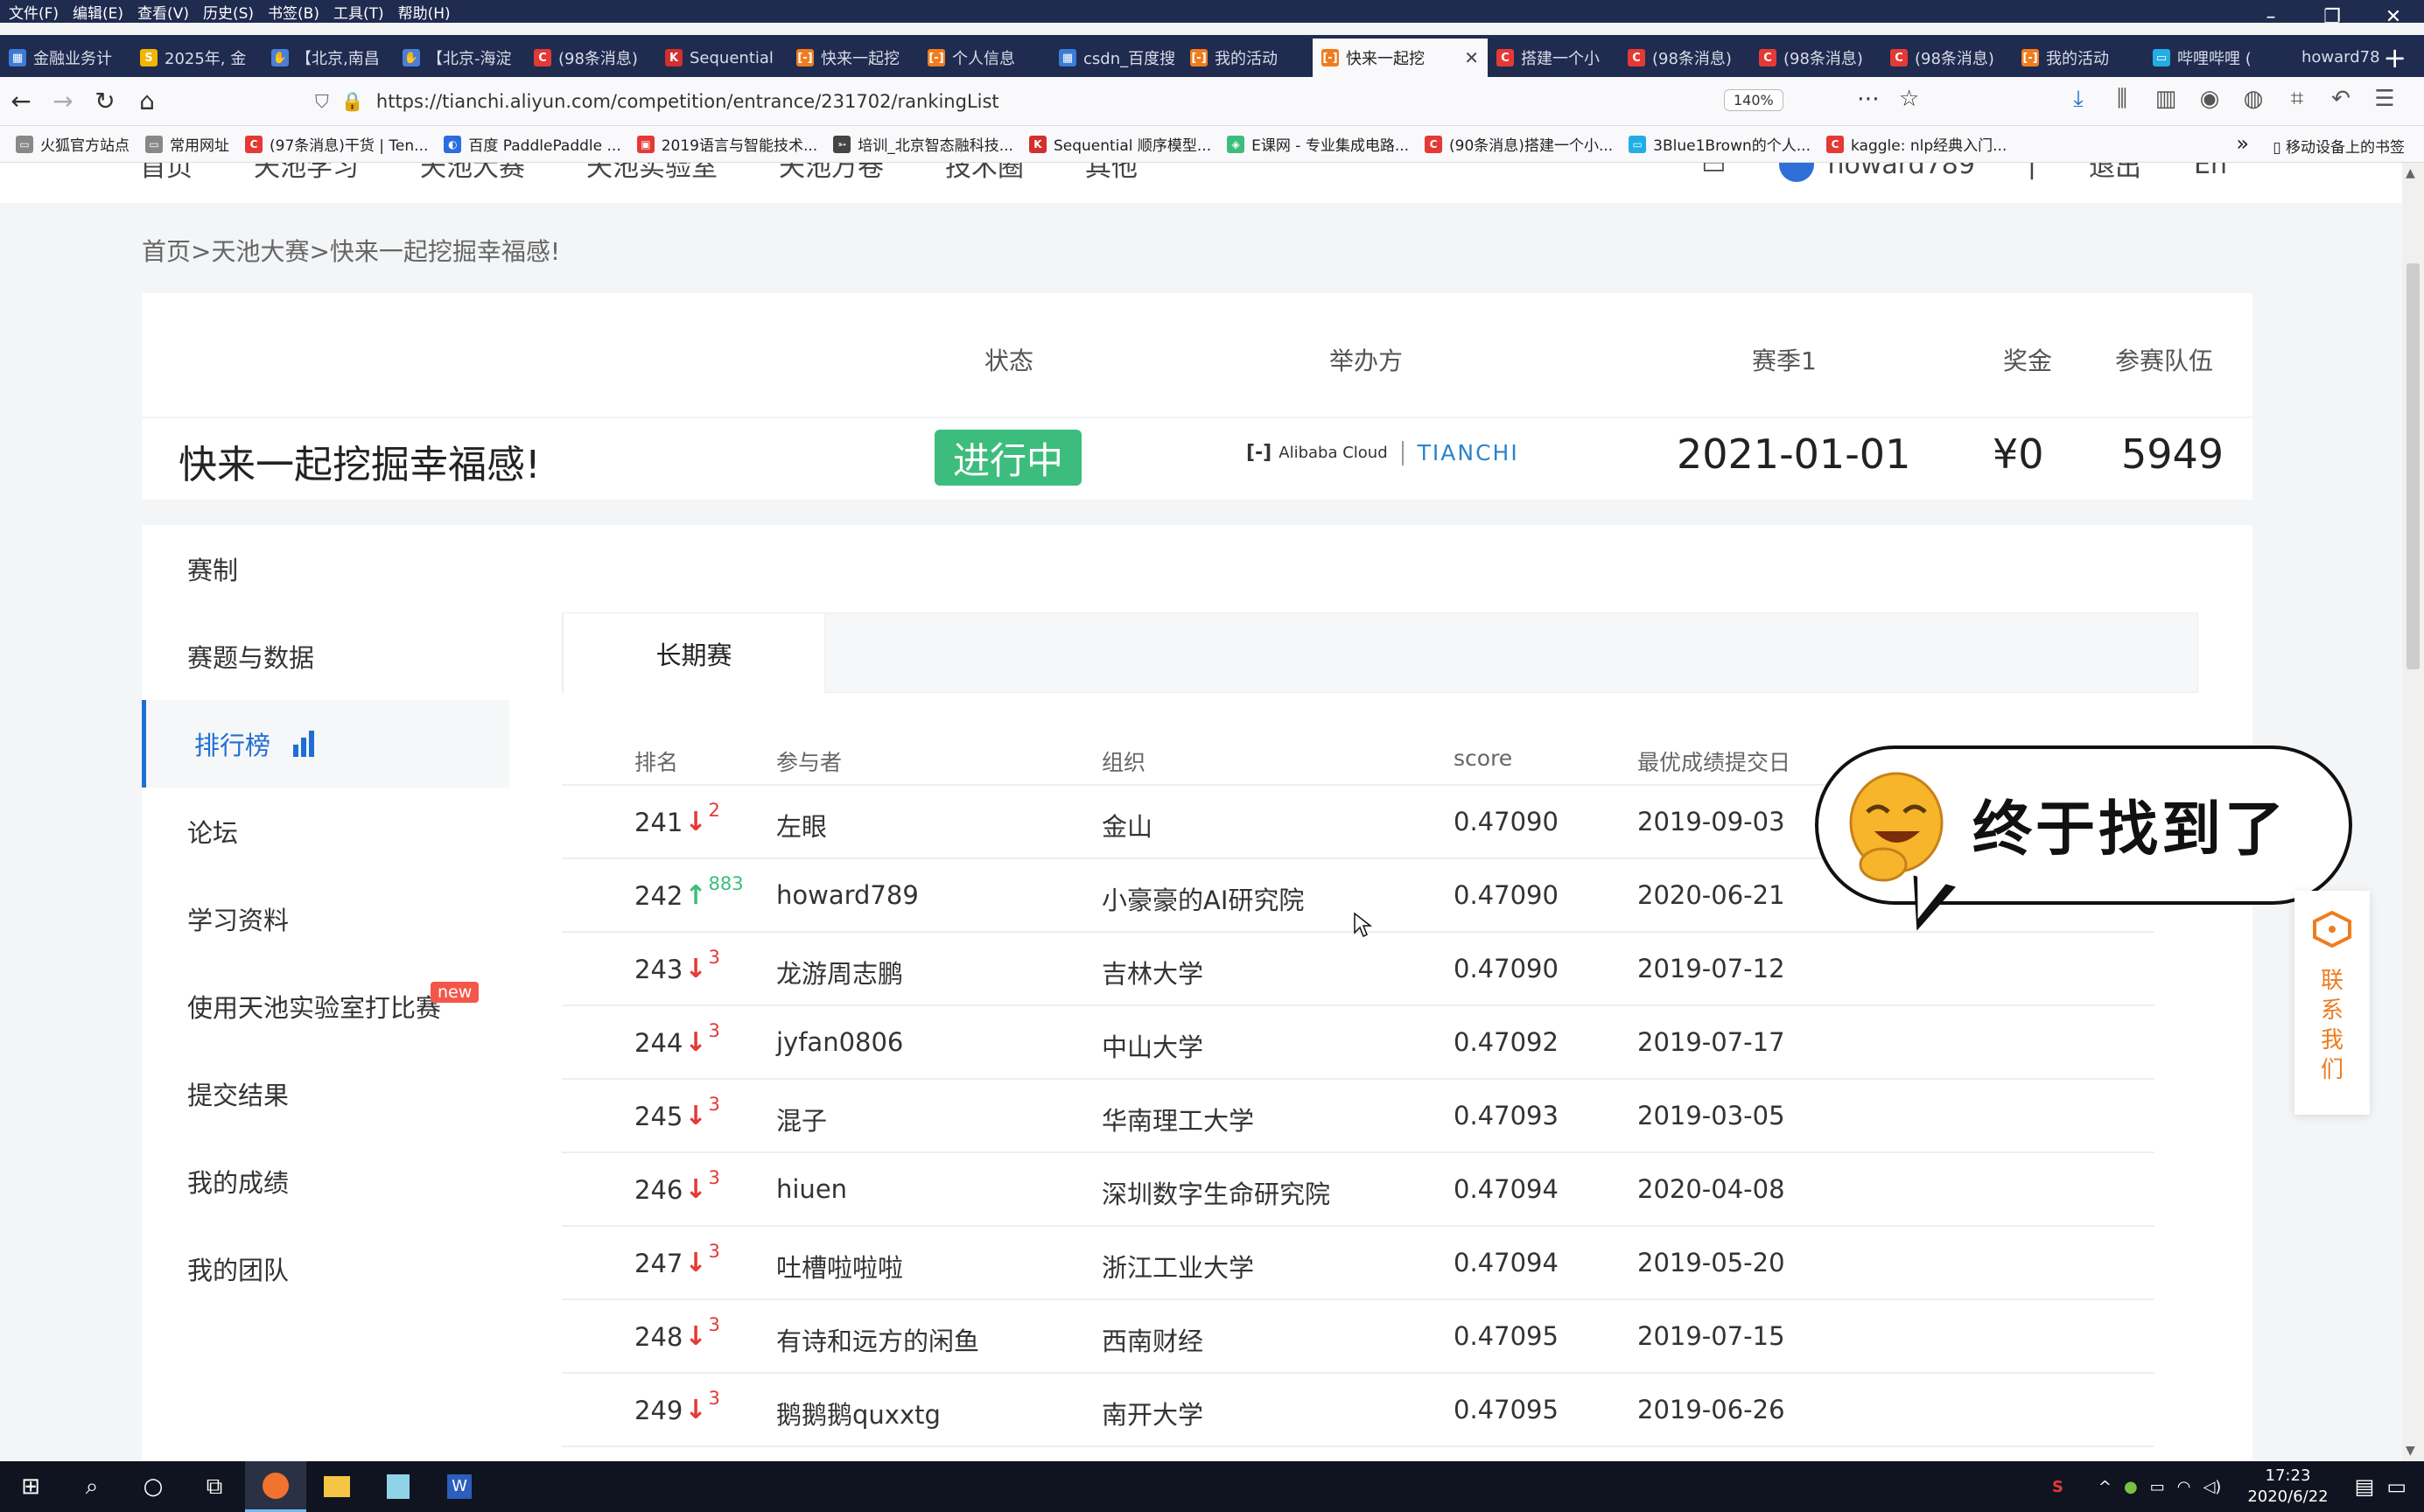 This screenshot has width=2424, height=1512. What do you see at coordinates (2340, 57) in the screenshot?
I see `tab-overflow-label: howard78` at bounding box center [2340, 57].